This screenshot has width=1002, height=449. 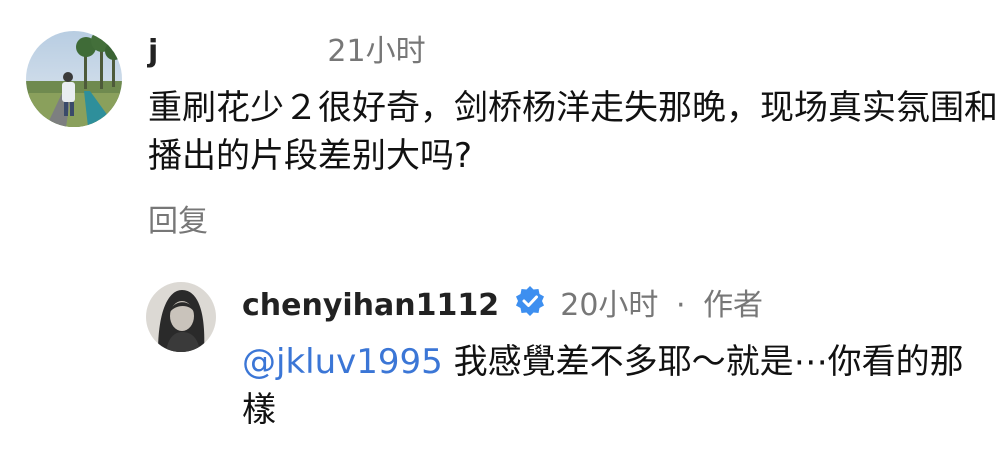 I want to click on commenter-avatar-image, so click(x=74, y=79).